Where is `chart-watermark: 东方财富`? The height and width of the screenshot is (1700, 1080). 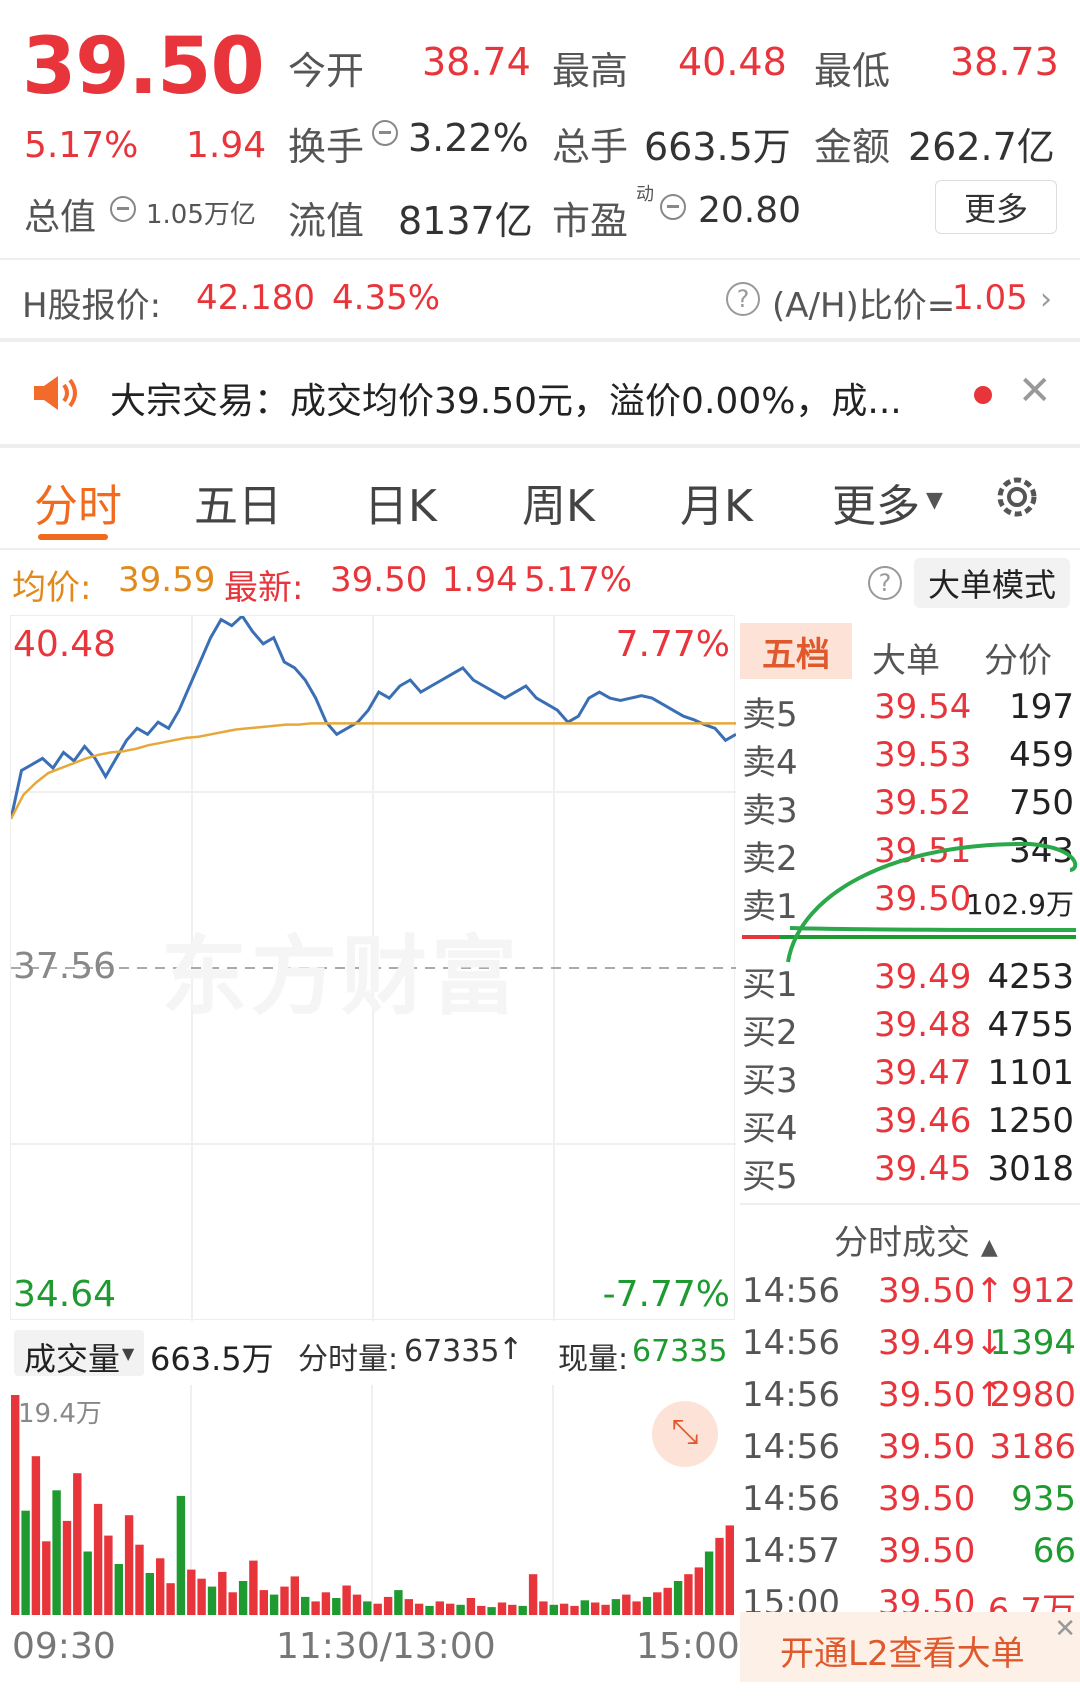
chart-watermark: 东方财富 is located at coordinates (341, 977).